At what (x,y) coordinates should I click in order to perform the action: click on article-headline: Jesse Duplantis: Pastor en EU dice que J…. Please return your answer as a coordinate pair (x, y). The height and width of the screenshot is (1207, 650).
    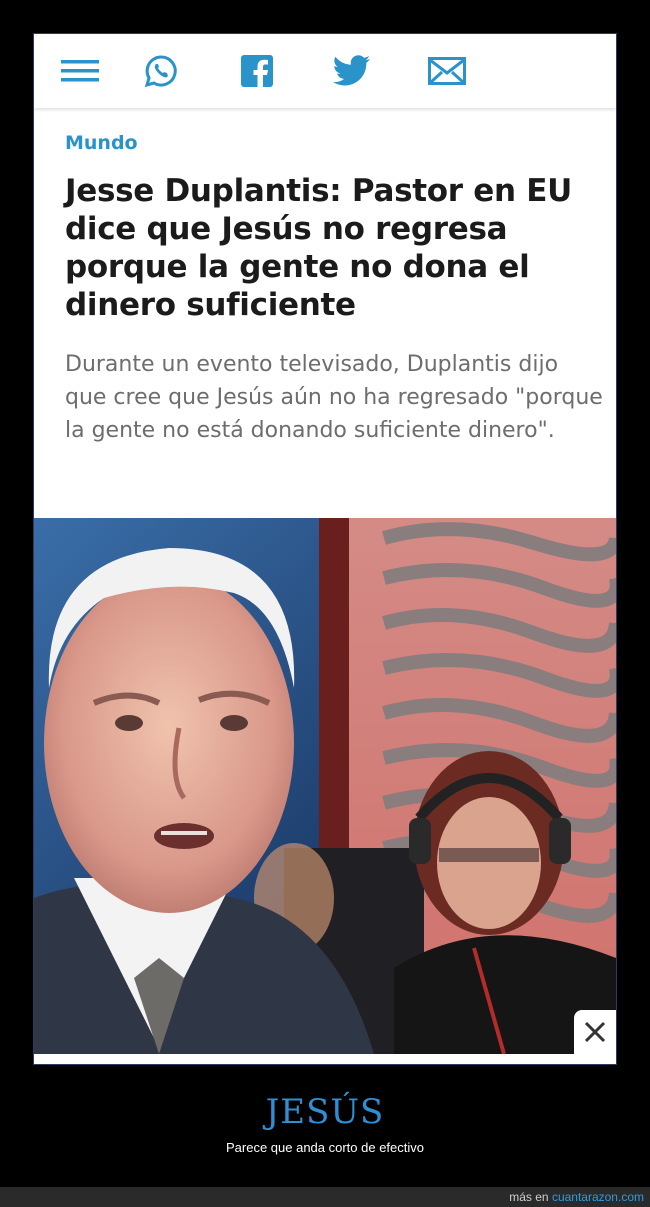
    Looking at the image, I should click on (335, 248).